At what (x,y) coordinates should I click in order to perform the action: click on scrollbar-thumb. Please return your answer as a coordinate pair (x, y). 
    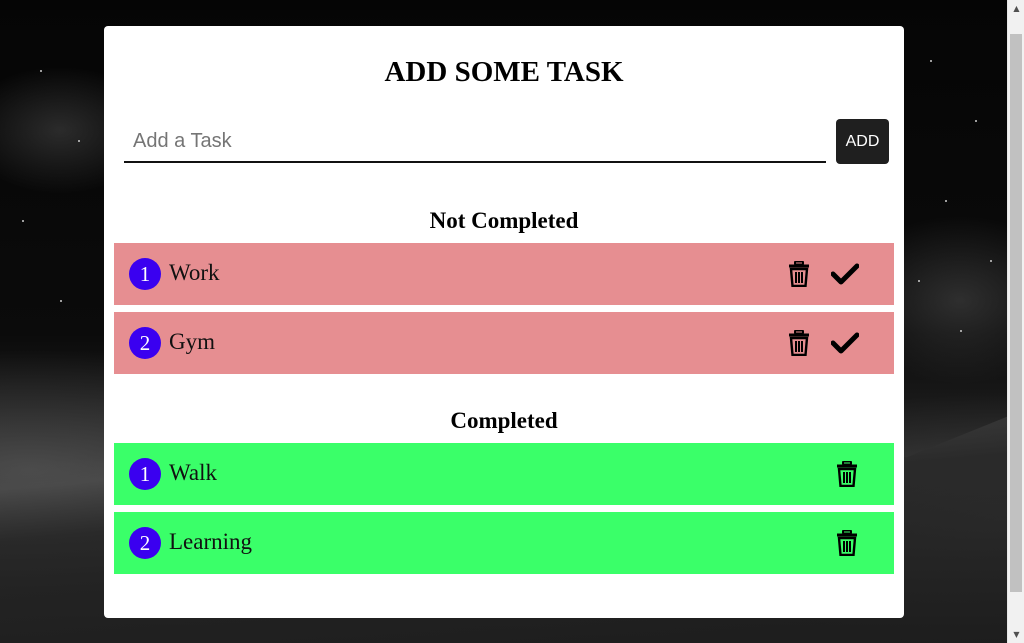
    Looking at the image, I should click on (1016, 313).